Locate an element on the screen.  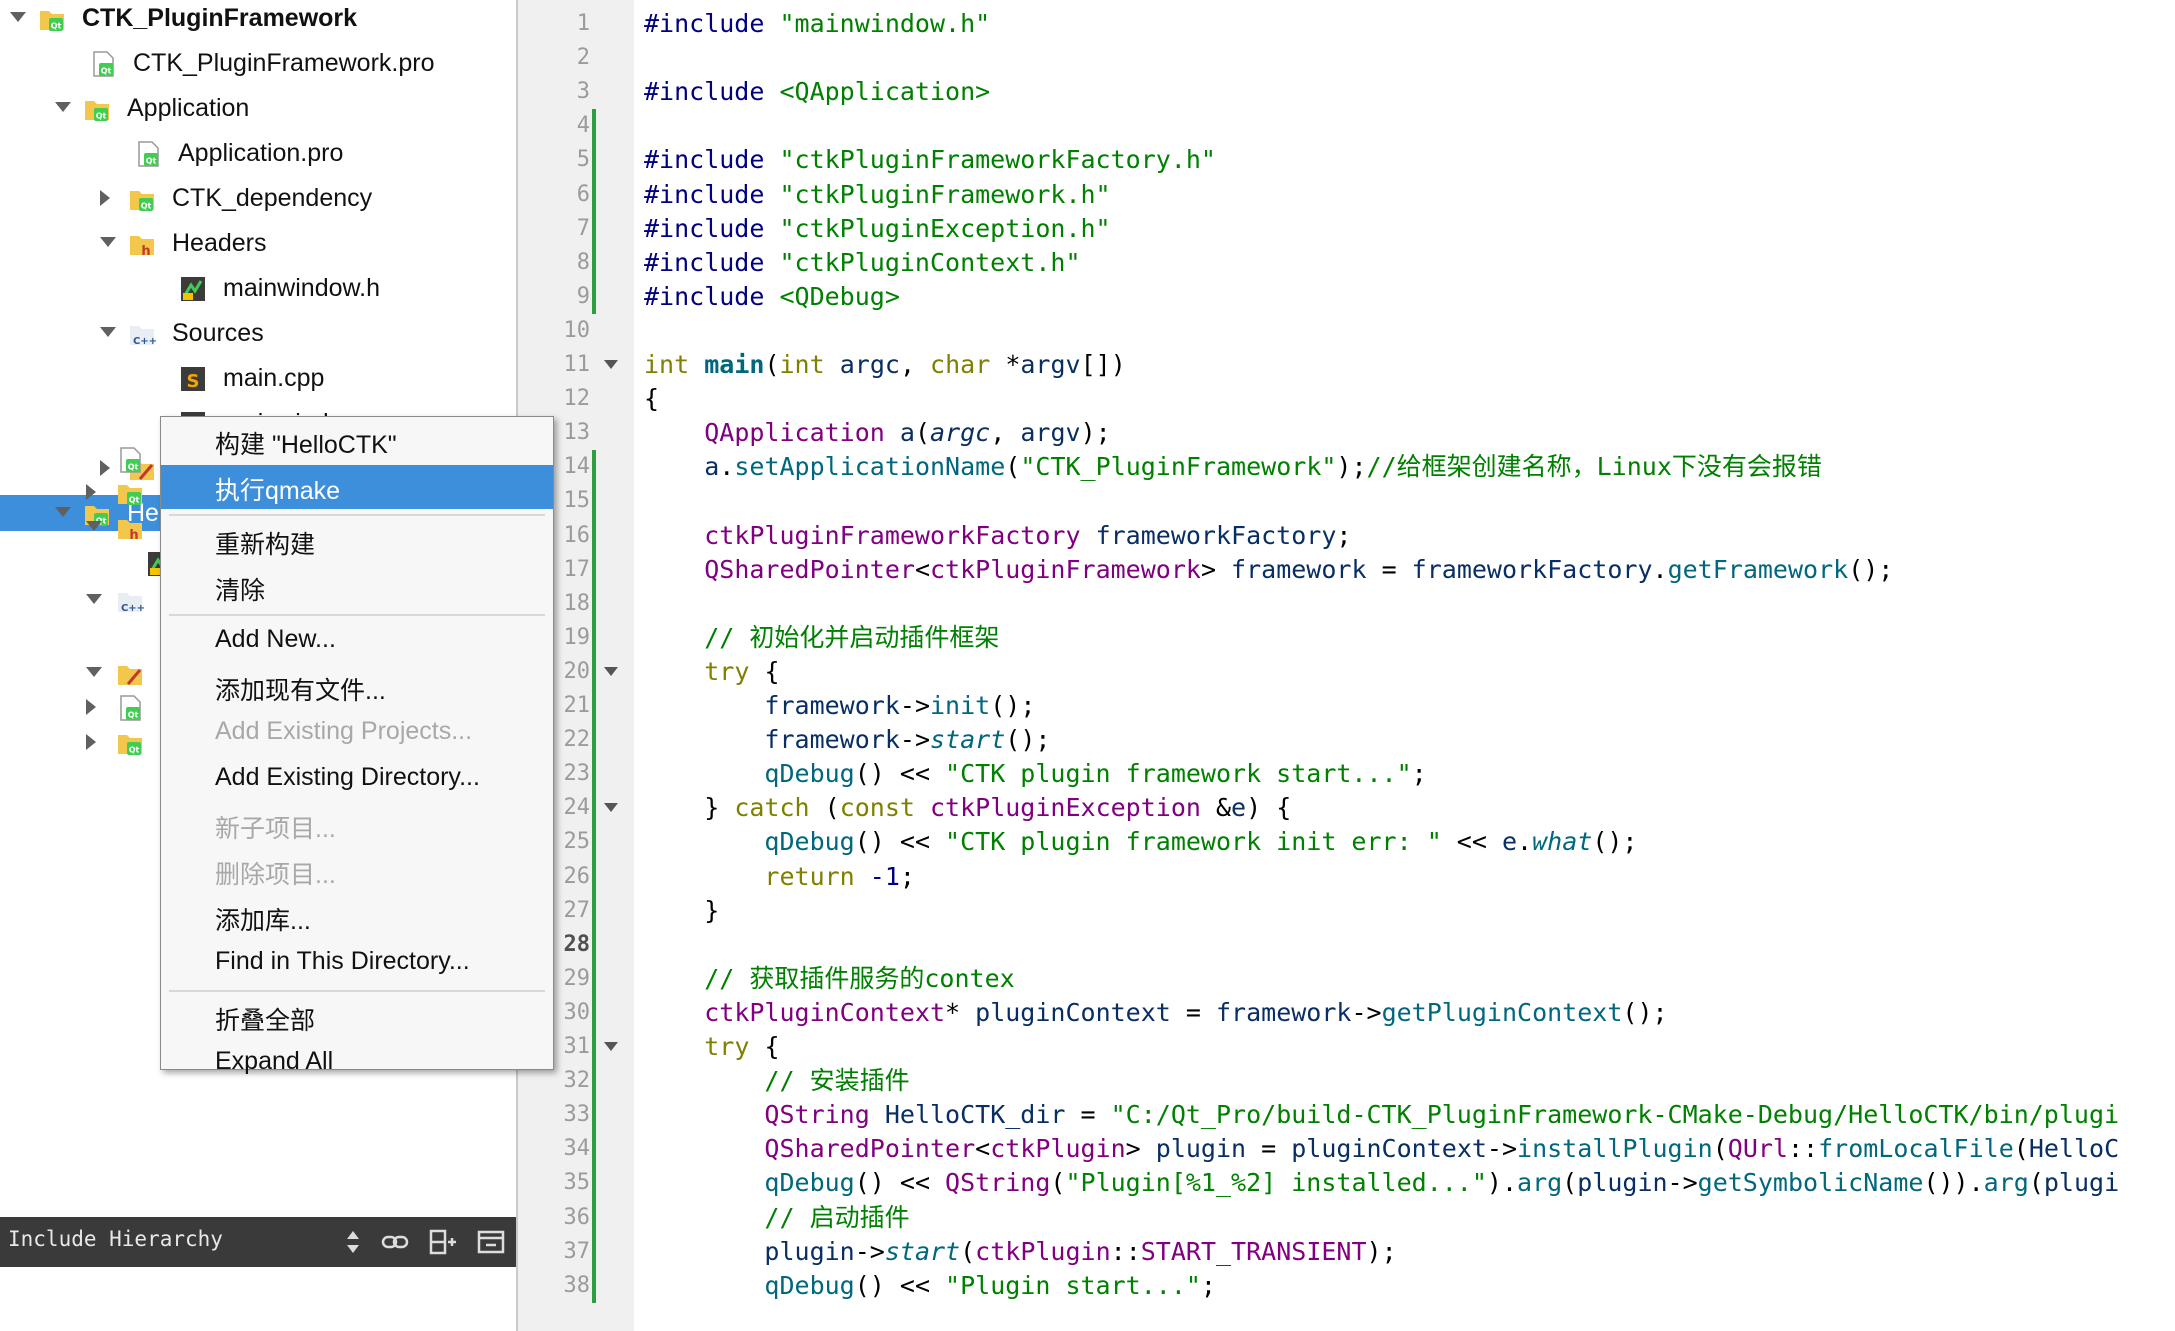
code-line: #include "ctkPluginFramework.h" is located at coordinates (877, 195).